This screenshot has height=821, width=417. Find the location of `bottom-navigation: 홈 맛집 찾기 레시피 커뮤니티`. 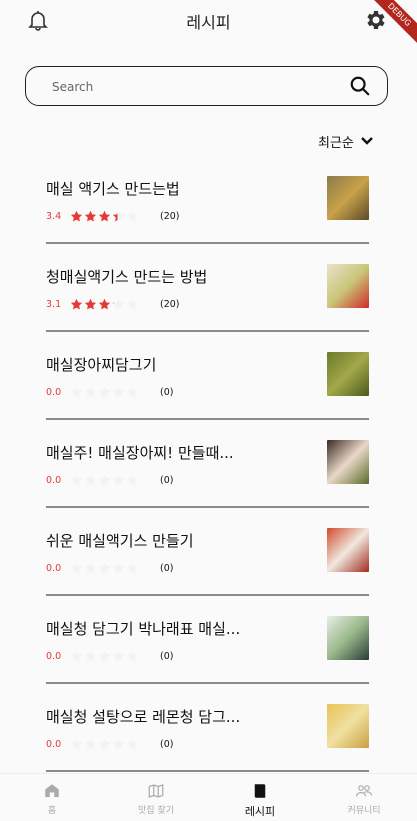

bottom-navigation: 홈 맛집 찾기 레시피 커뮤니티 is located at coordinates (208, 797).